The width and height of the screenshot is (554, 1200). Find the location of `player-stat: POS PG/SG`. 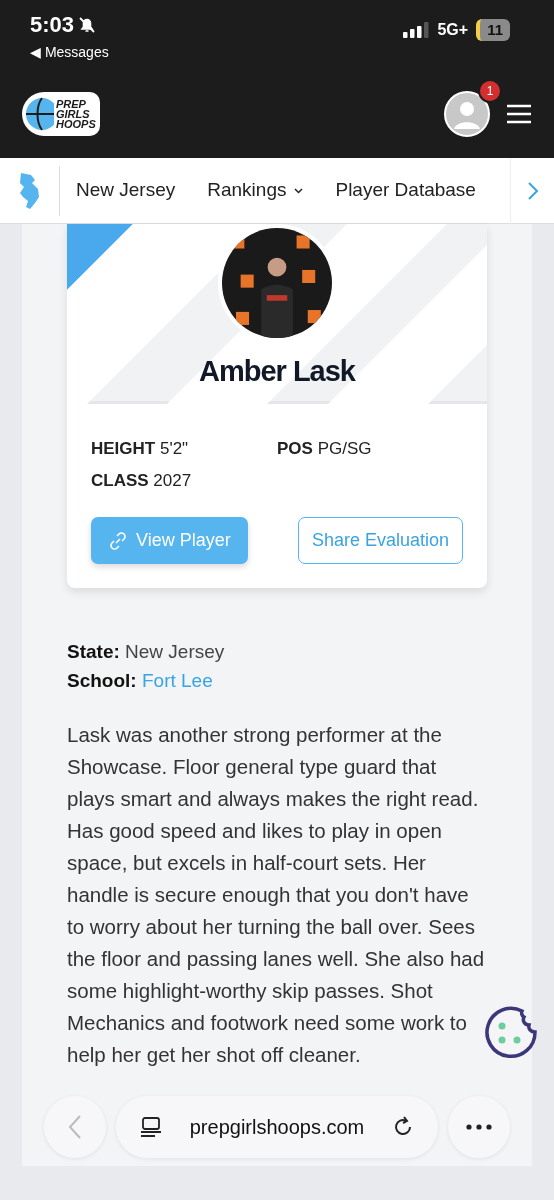

player-stat: POS PG/SG is located at coordinates (324, 448).